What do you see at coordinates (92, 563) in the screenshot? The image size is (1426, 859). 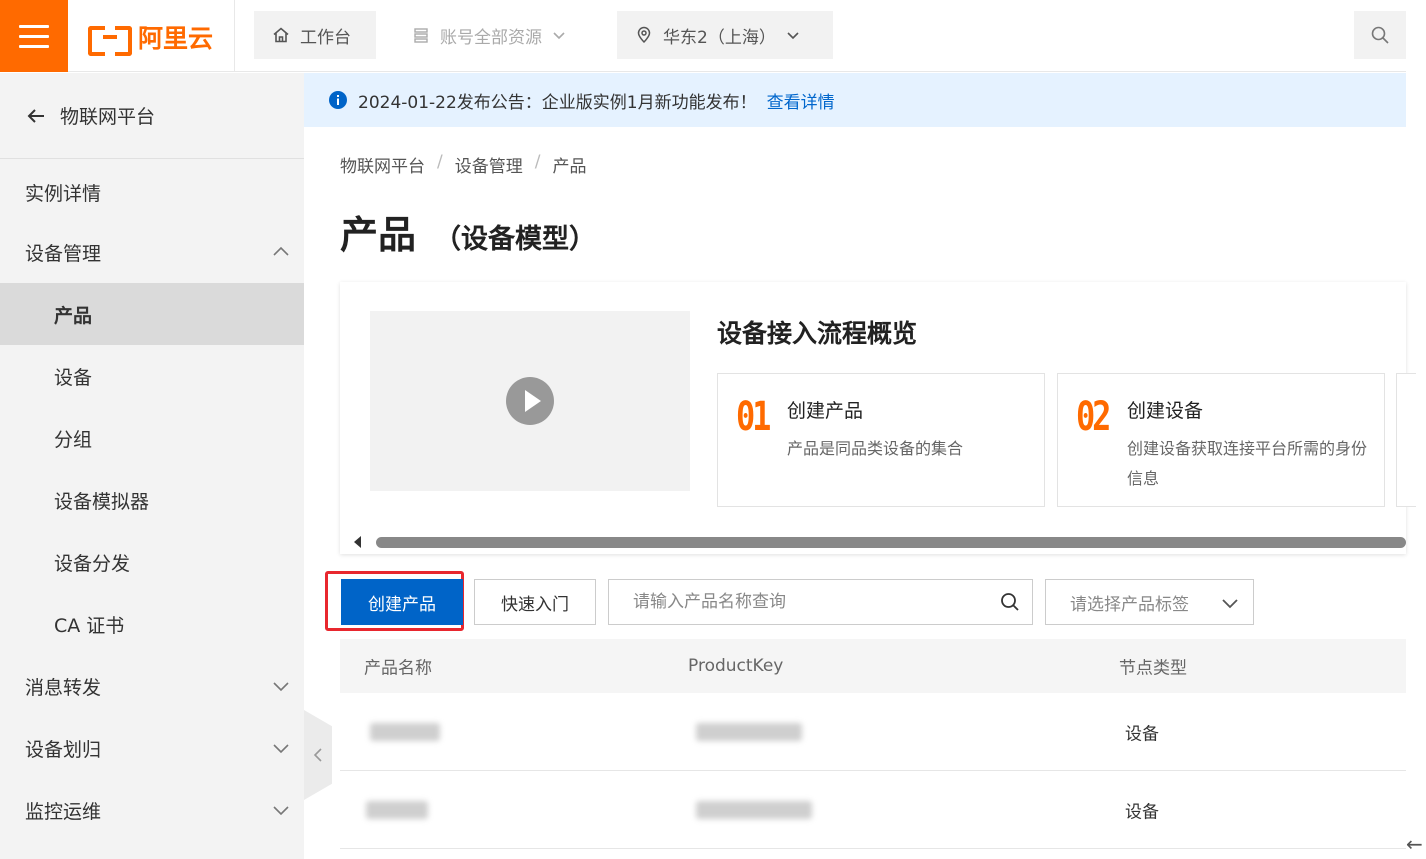 I see `sidebar-item-label: 设备分发` at bounding box center [92, 563].